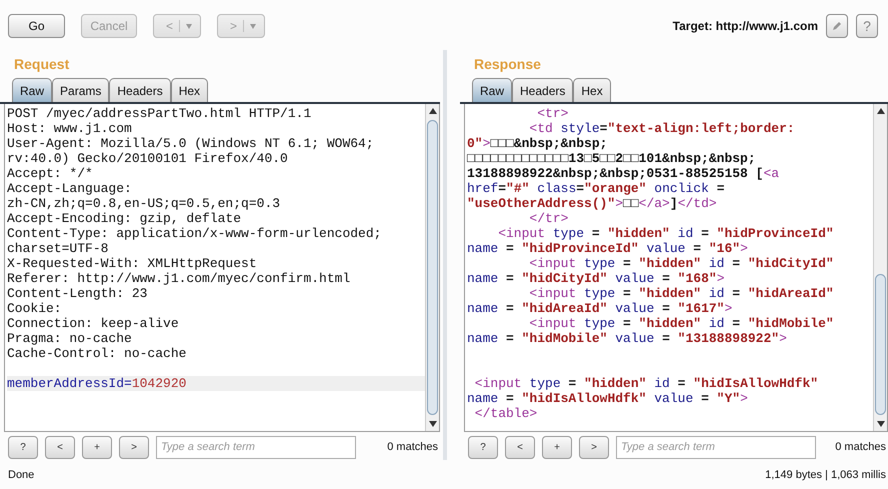 This screenshot has height=489, width=888. What do you see at coordinates (595, 278) in the screenshot?
I see `code-line: name = "hidCityId" value = "168">` at bounding box center [595, 278].